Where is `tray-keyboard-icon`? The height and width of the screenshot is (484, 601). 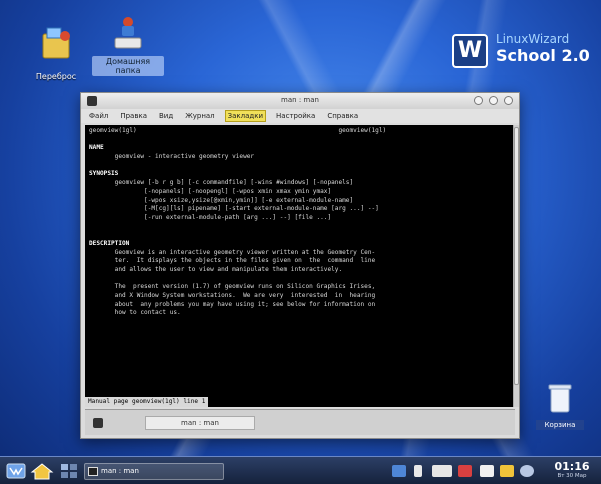
tray-keyboard-icon is located at coordinates (465, 471).